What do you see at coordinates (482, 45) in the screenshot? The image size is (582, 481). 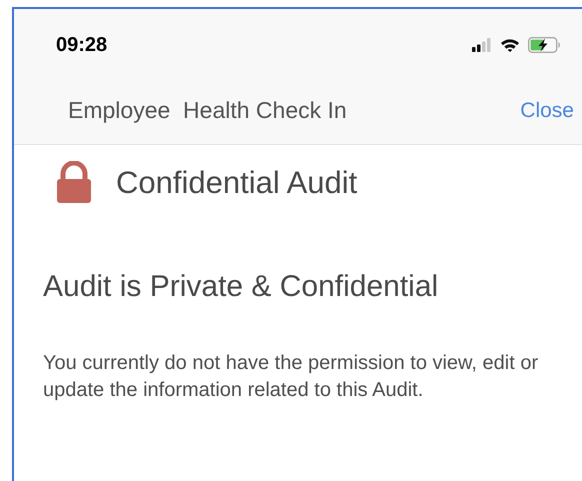 I see `signal-icon` at bounding box center [482, 45].